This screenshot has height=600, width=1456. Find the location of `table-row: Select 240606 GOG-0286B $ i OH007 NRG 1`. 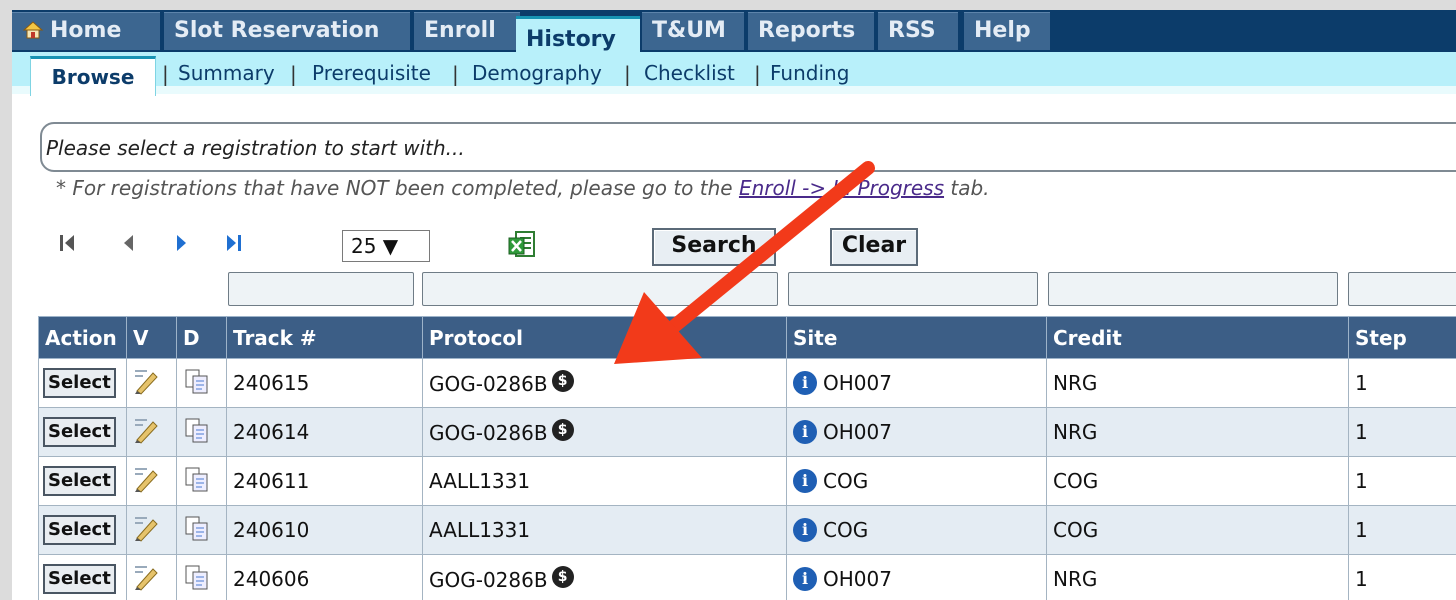

table-row: Select 240606 GOG-0286B $ i OH007 NRG 1 is located at coordinates (747, 577).